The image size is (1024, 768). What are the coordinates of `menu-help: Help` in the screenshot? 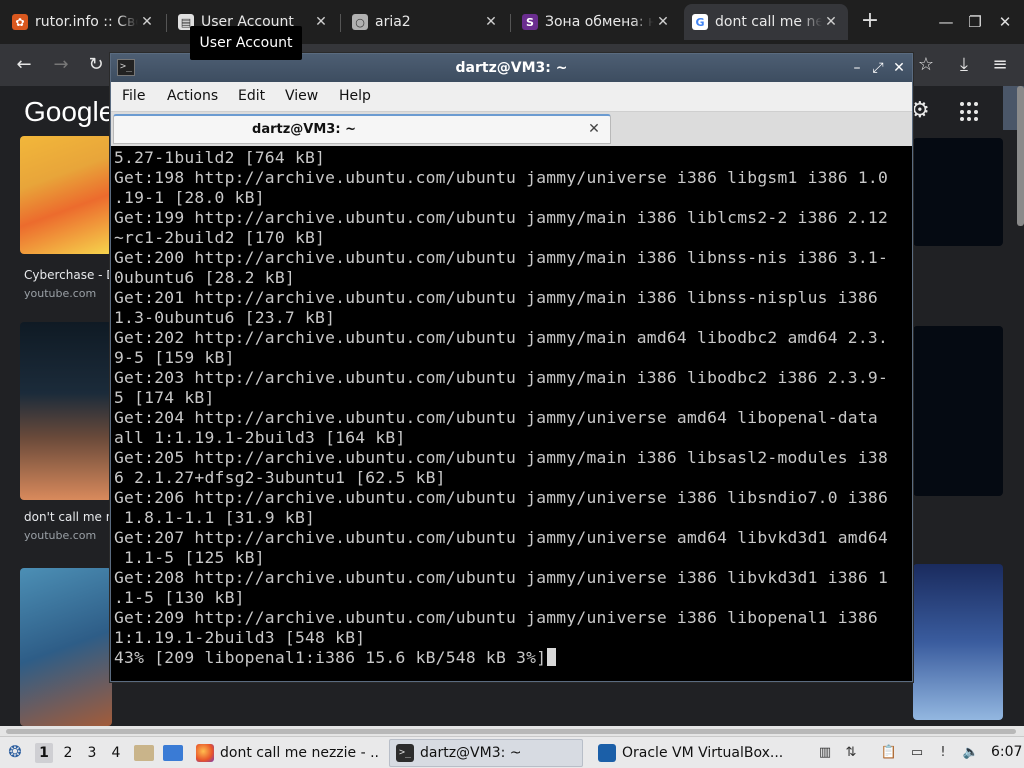 It's located at (355, 96).